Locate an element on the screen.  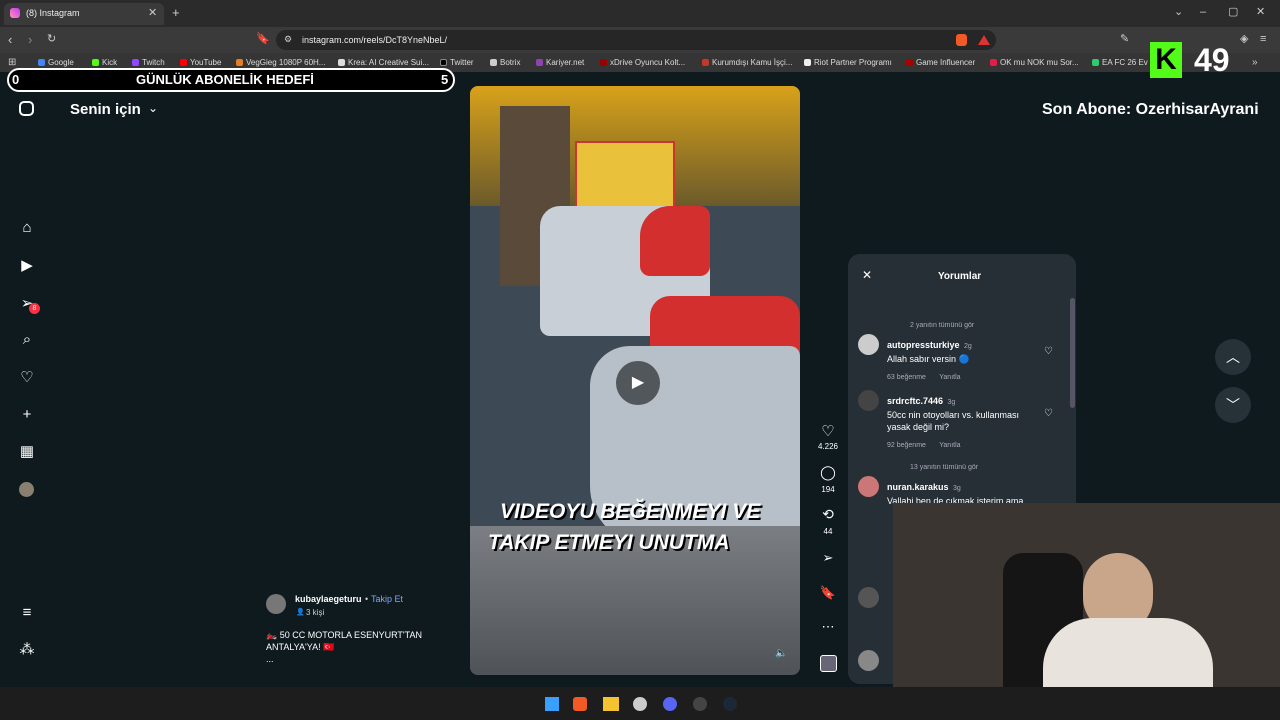
people-count: 3 kişi is located at coordinates (315, 612).